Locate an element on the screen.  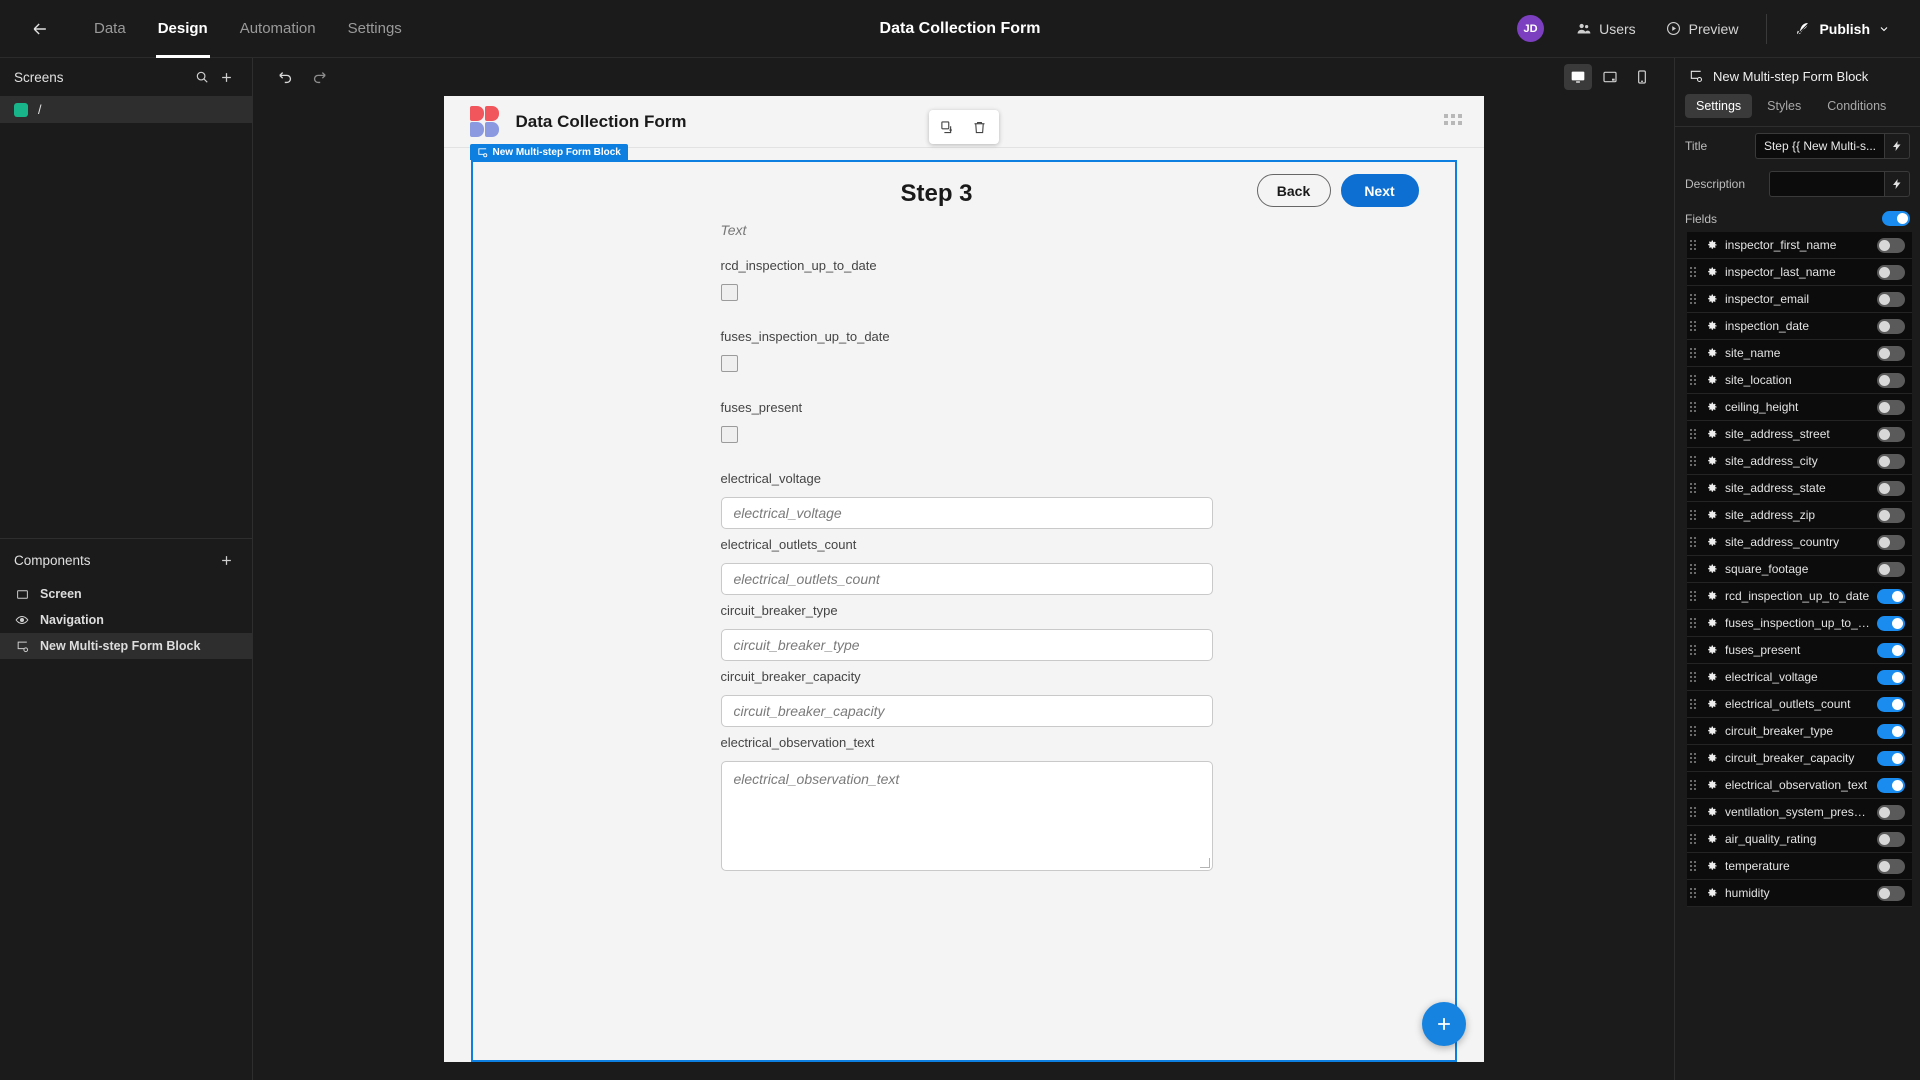
checkbox-fuses-inspection-up-to-date is located at coordinates (729, 363).